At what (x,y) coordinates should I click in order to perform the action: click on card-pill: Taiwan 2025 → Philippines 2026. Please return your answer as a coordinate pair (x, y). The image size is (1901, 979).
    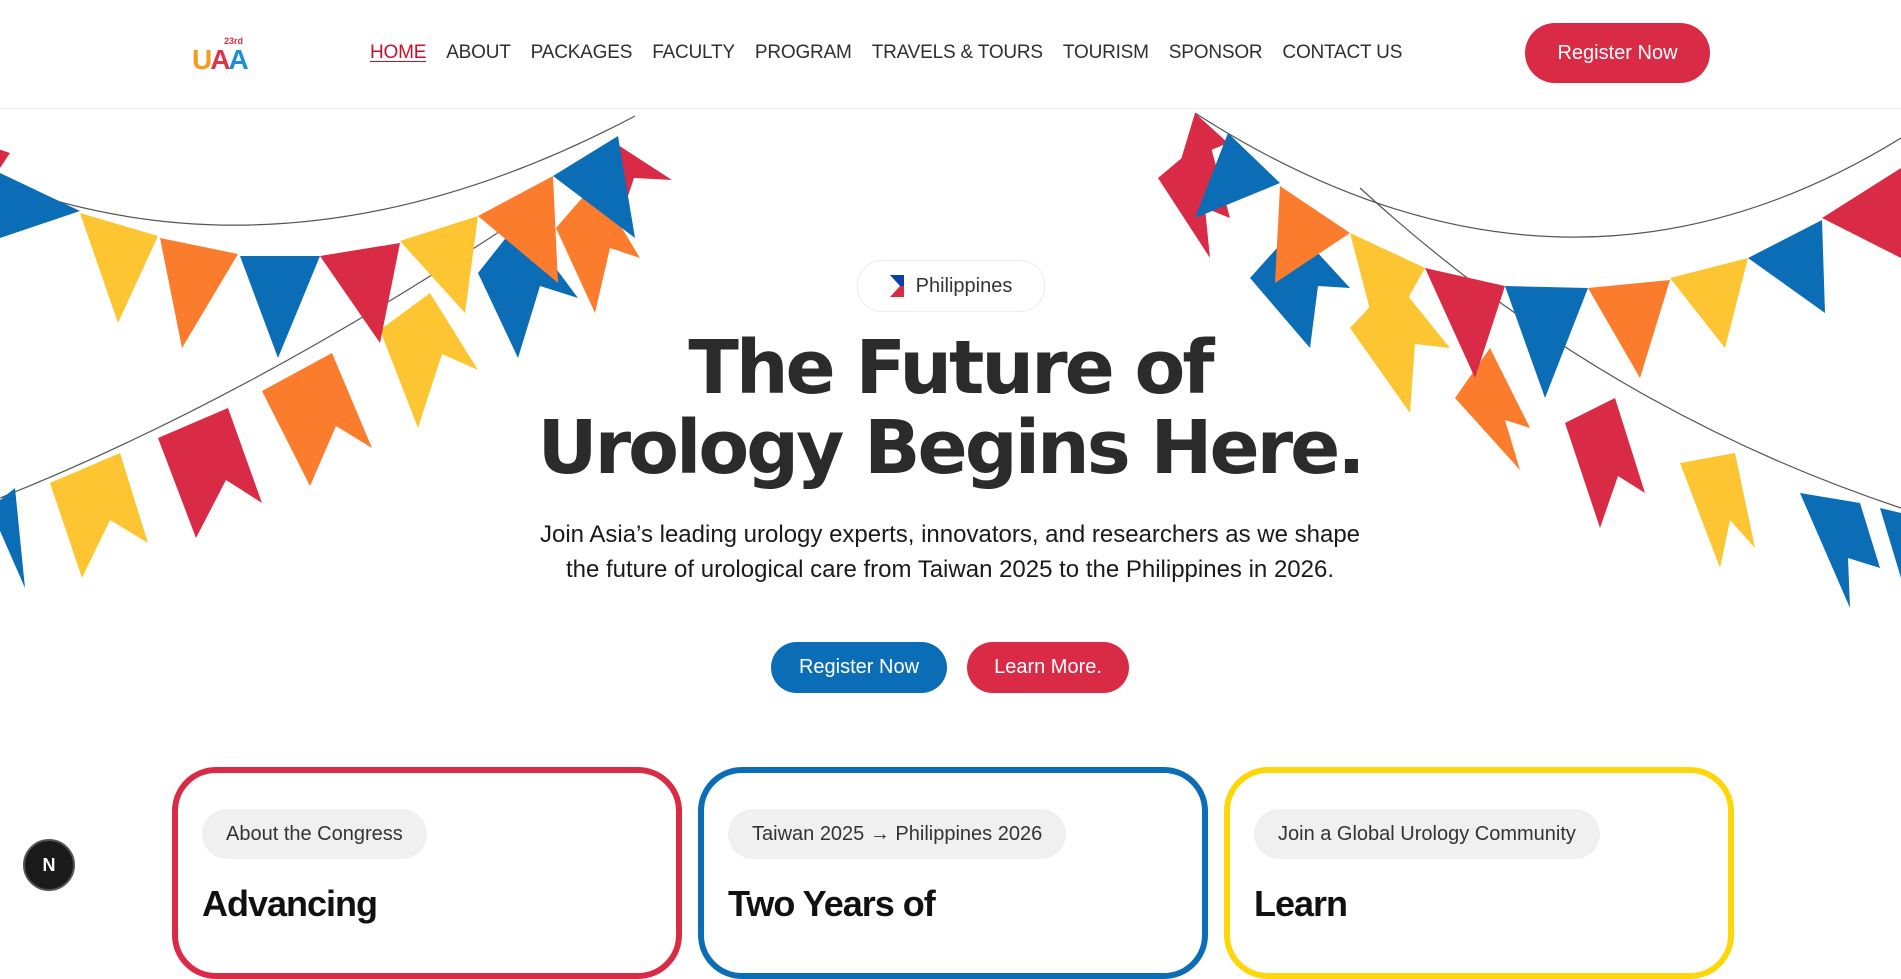
    Looking at the image, I should click on (897, 834).